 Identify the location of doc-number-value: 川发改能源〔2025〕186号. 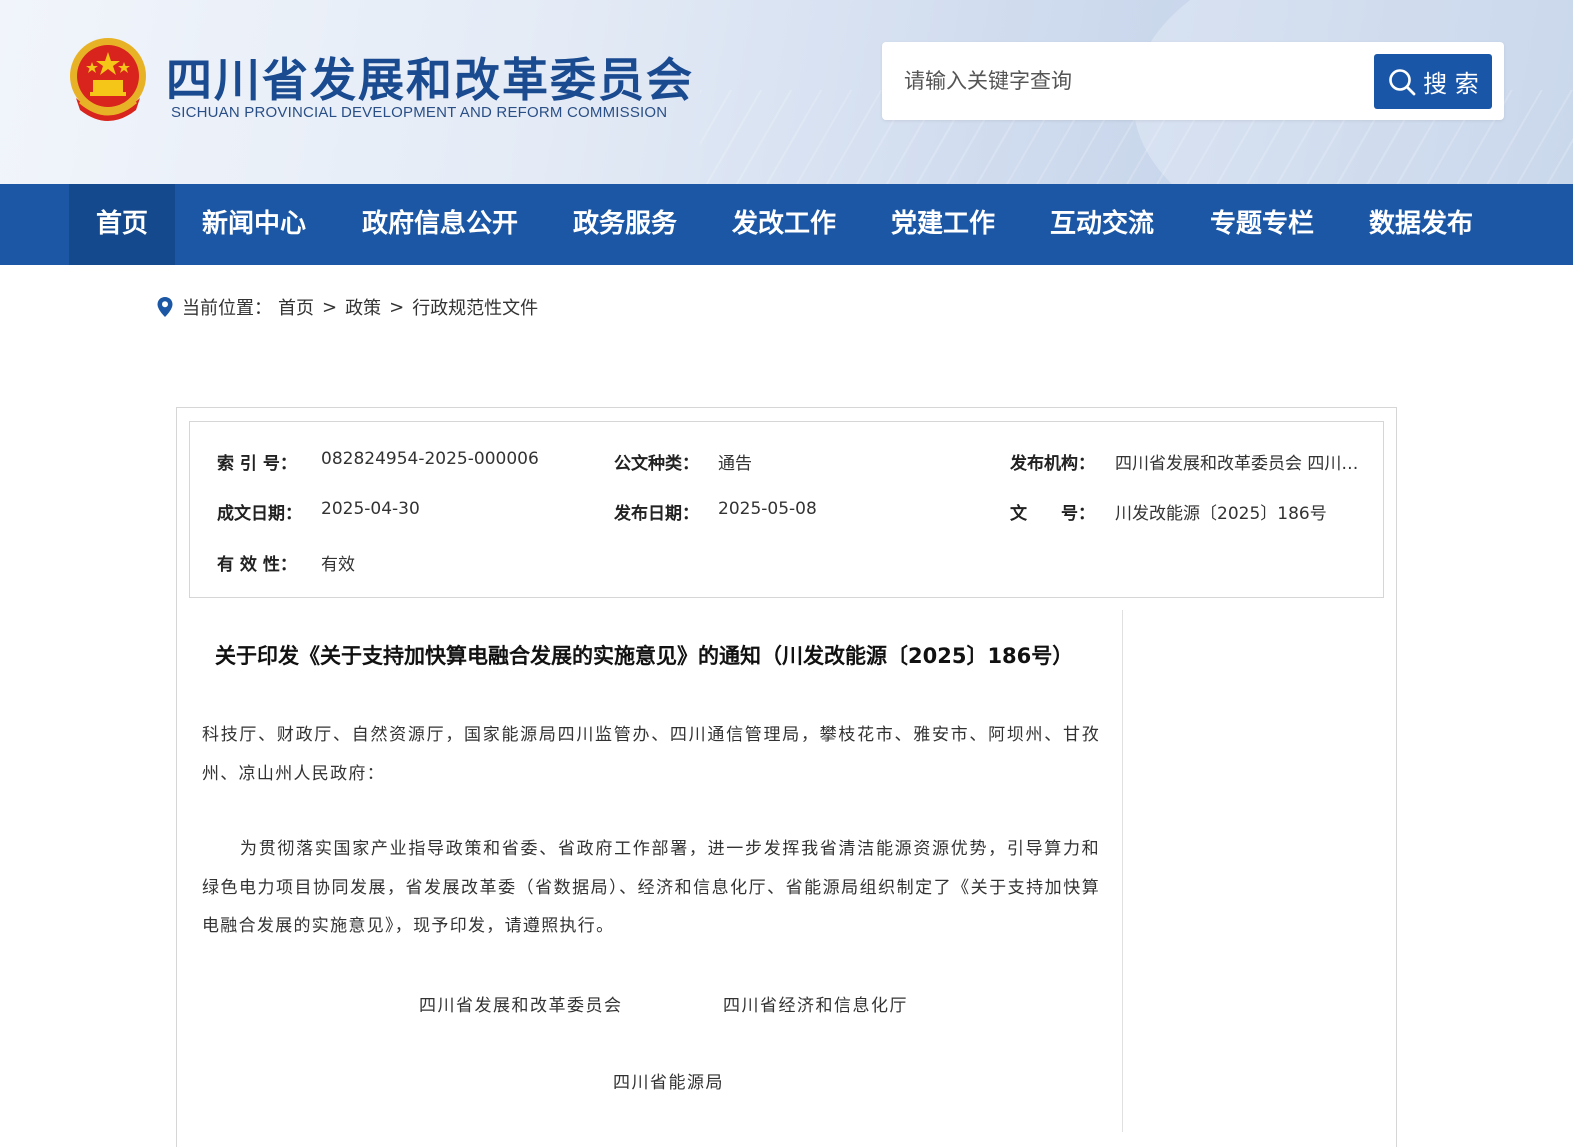
(1221, 514).